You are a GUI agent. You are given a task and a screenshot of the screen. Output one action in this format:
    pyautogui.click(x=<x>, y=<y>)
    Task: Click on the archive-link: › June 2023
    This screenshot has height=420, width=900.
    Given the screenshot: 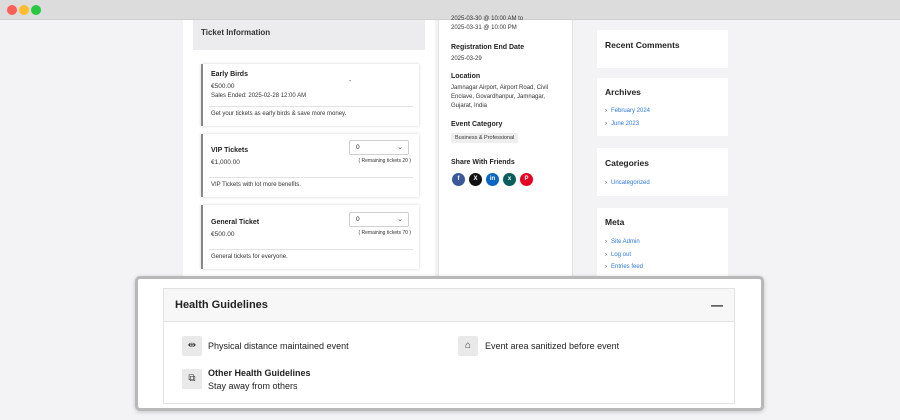 What is the action you would take?
    pyautogui.click(x=622, y=124)
    